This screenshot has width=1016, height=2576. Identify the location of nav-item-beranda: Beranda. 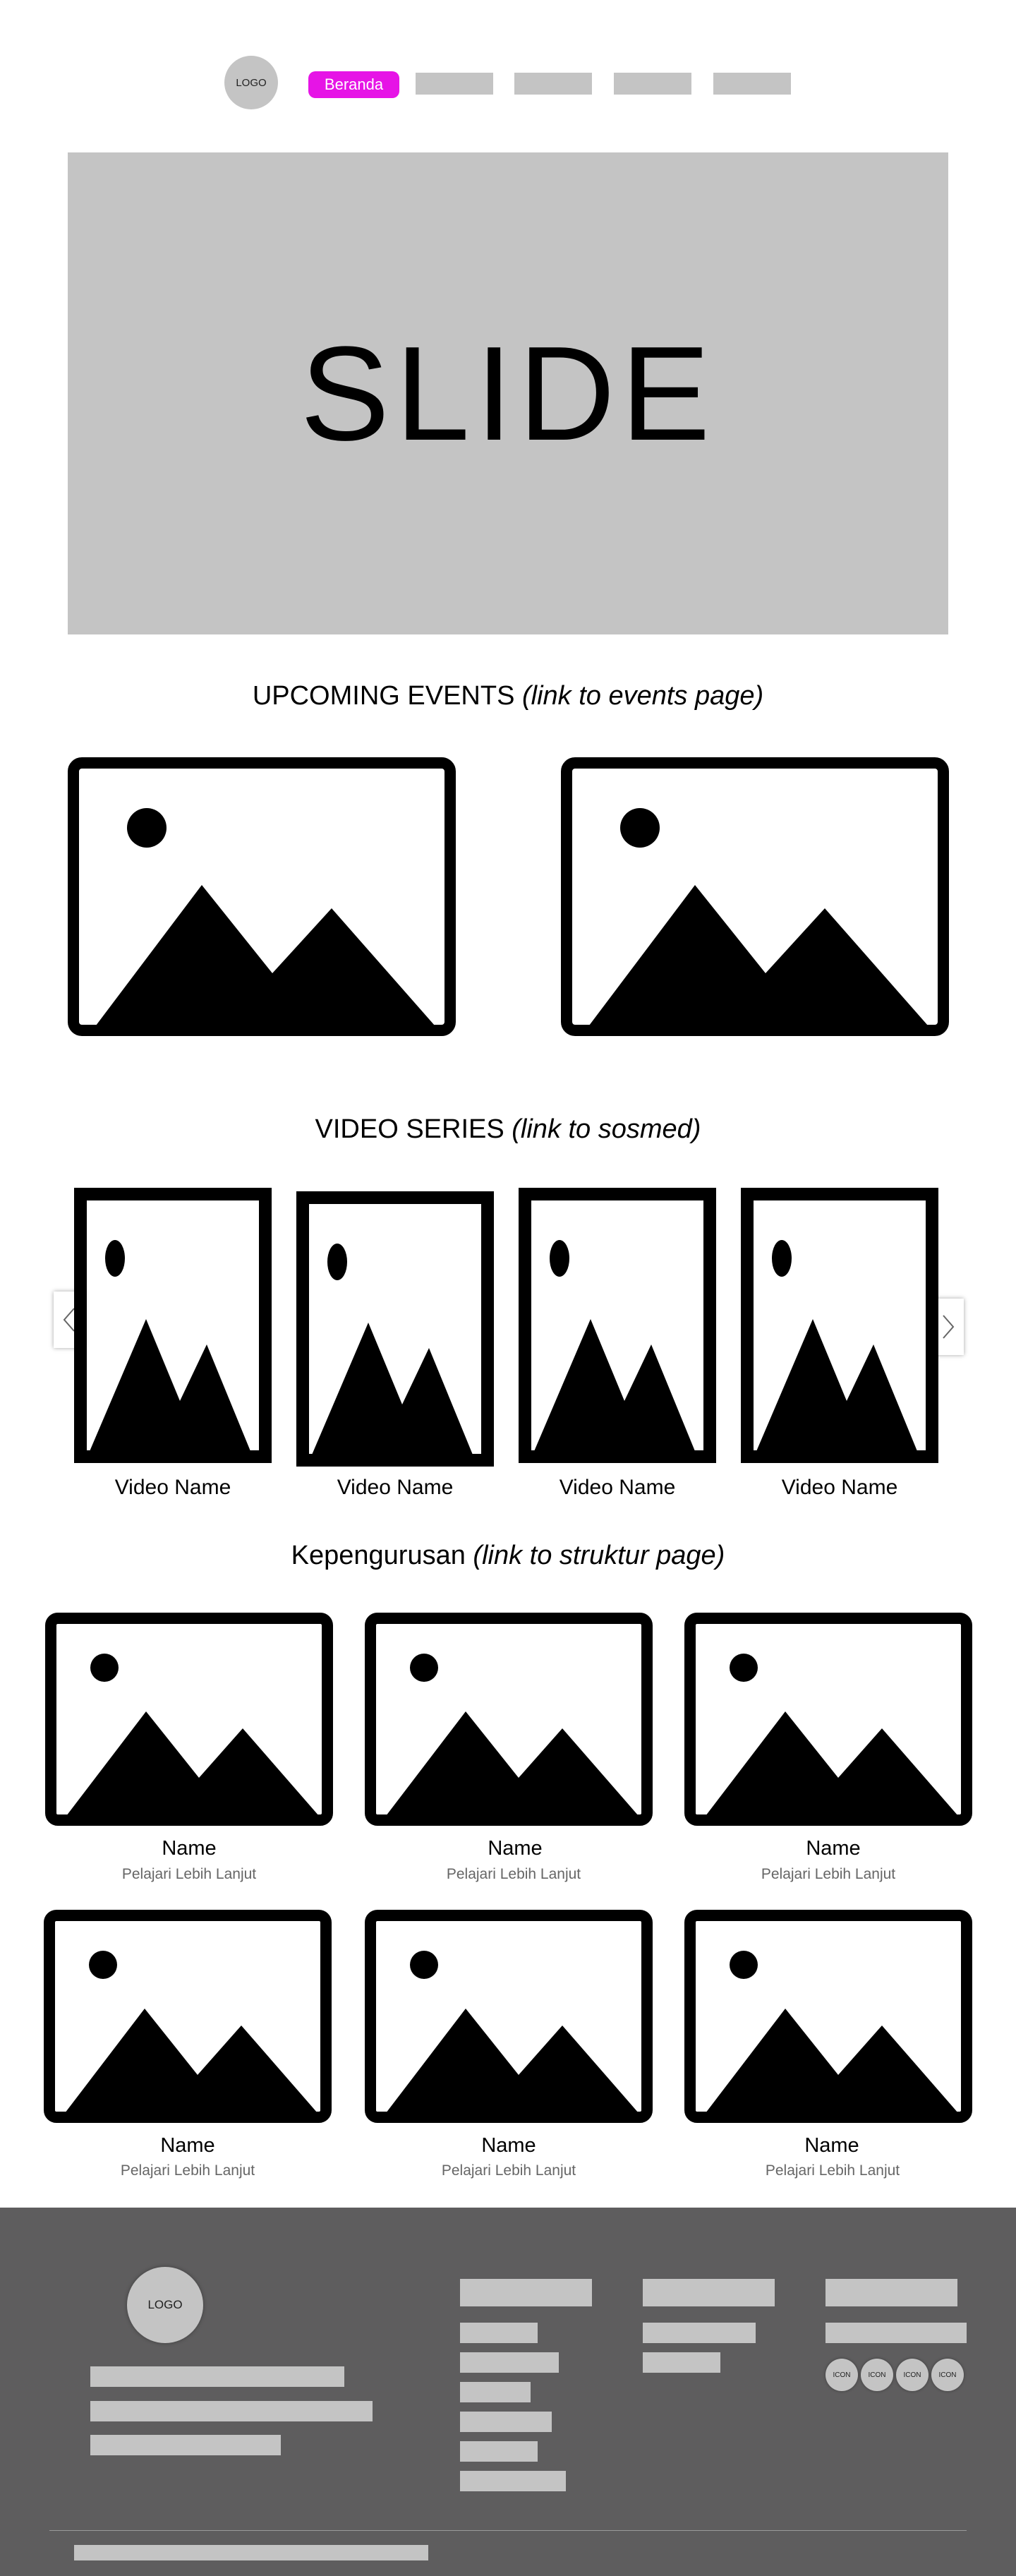
(353, 84).